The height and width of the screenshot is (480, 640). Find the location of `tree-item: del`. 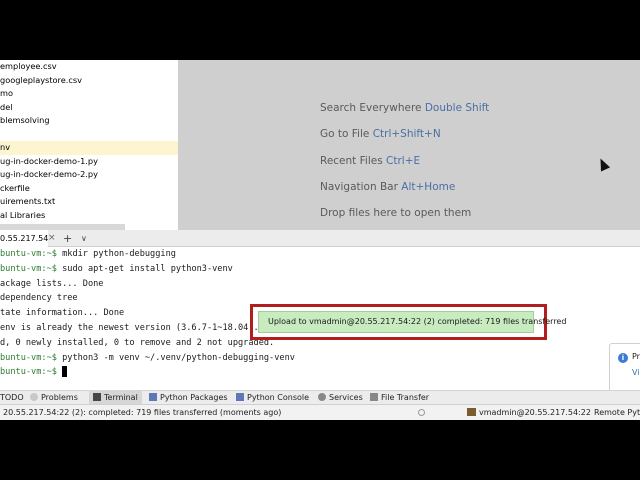

tree-item: del is located at coordinates (89, 108).